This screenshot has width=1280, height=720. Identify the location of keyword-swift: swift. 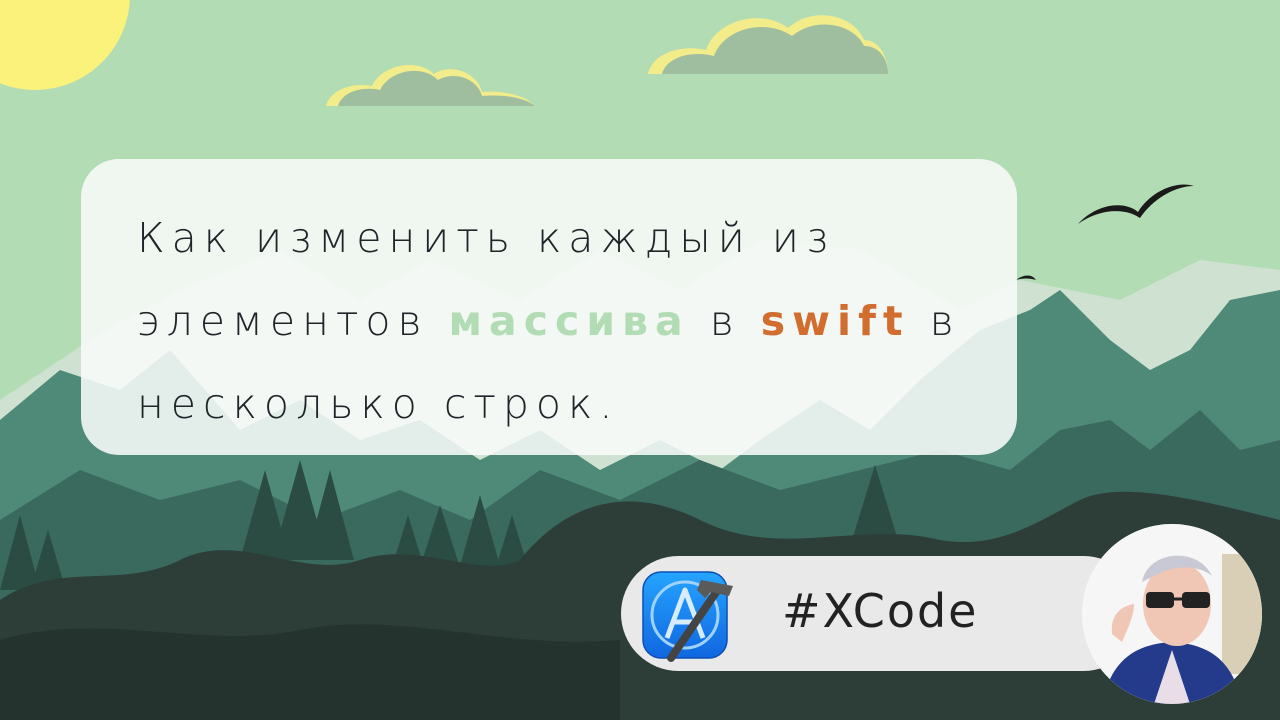
(835, 321).